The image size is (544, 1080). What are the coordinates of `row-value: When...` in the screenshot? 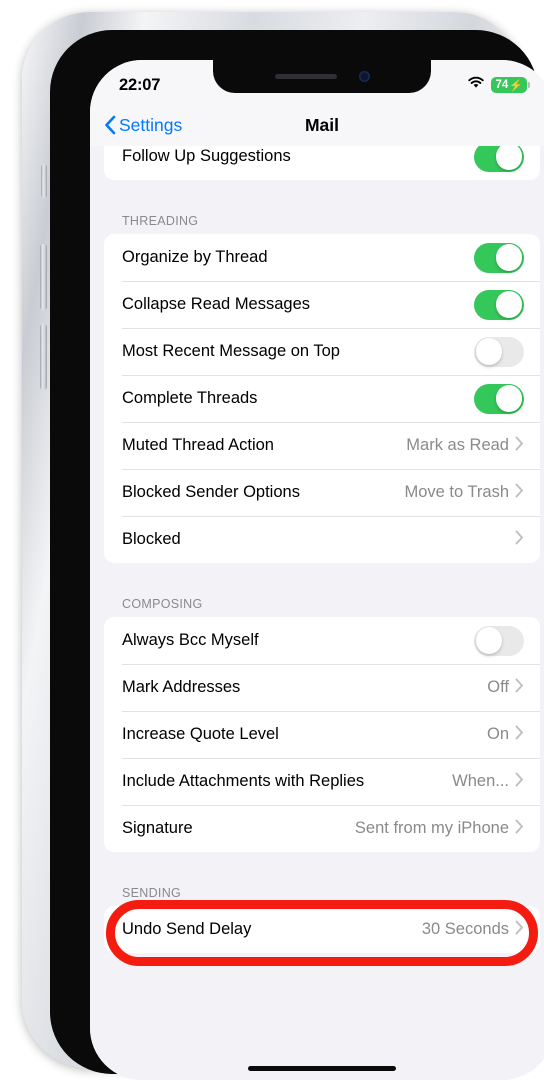 It's located at (480, 781).